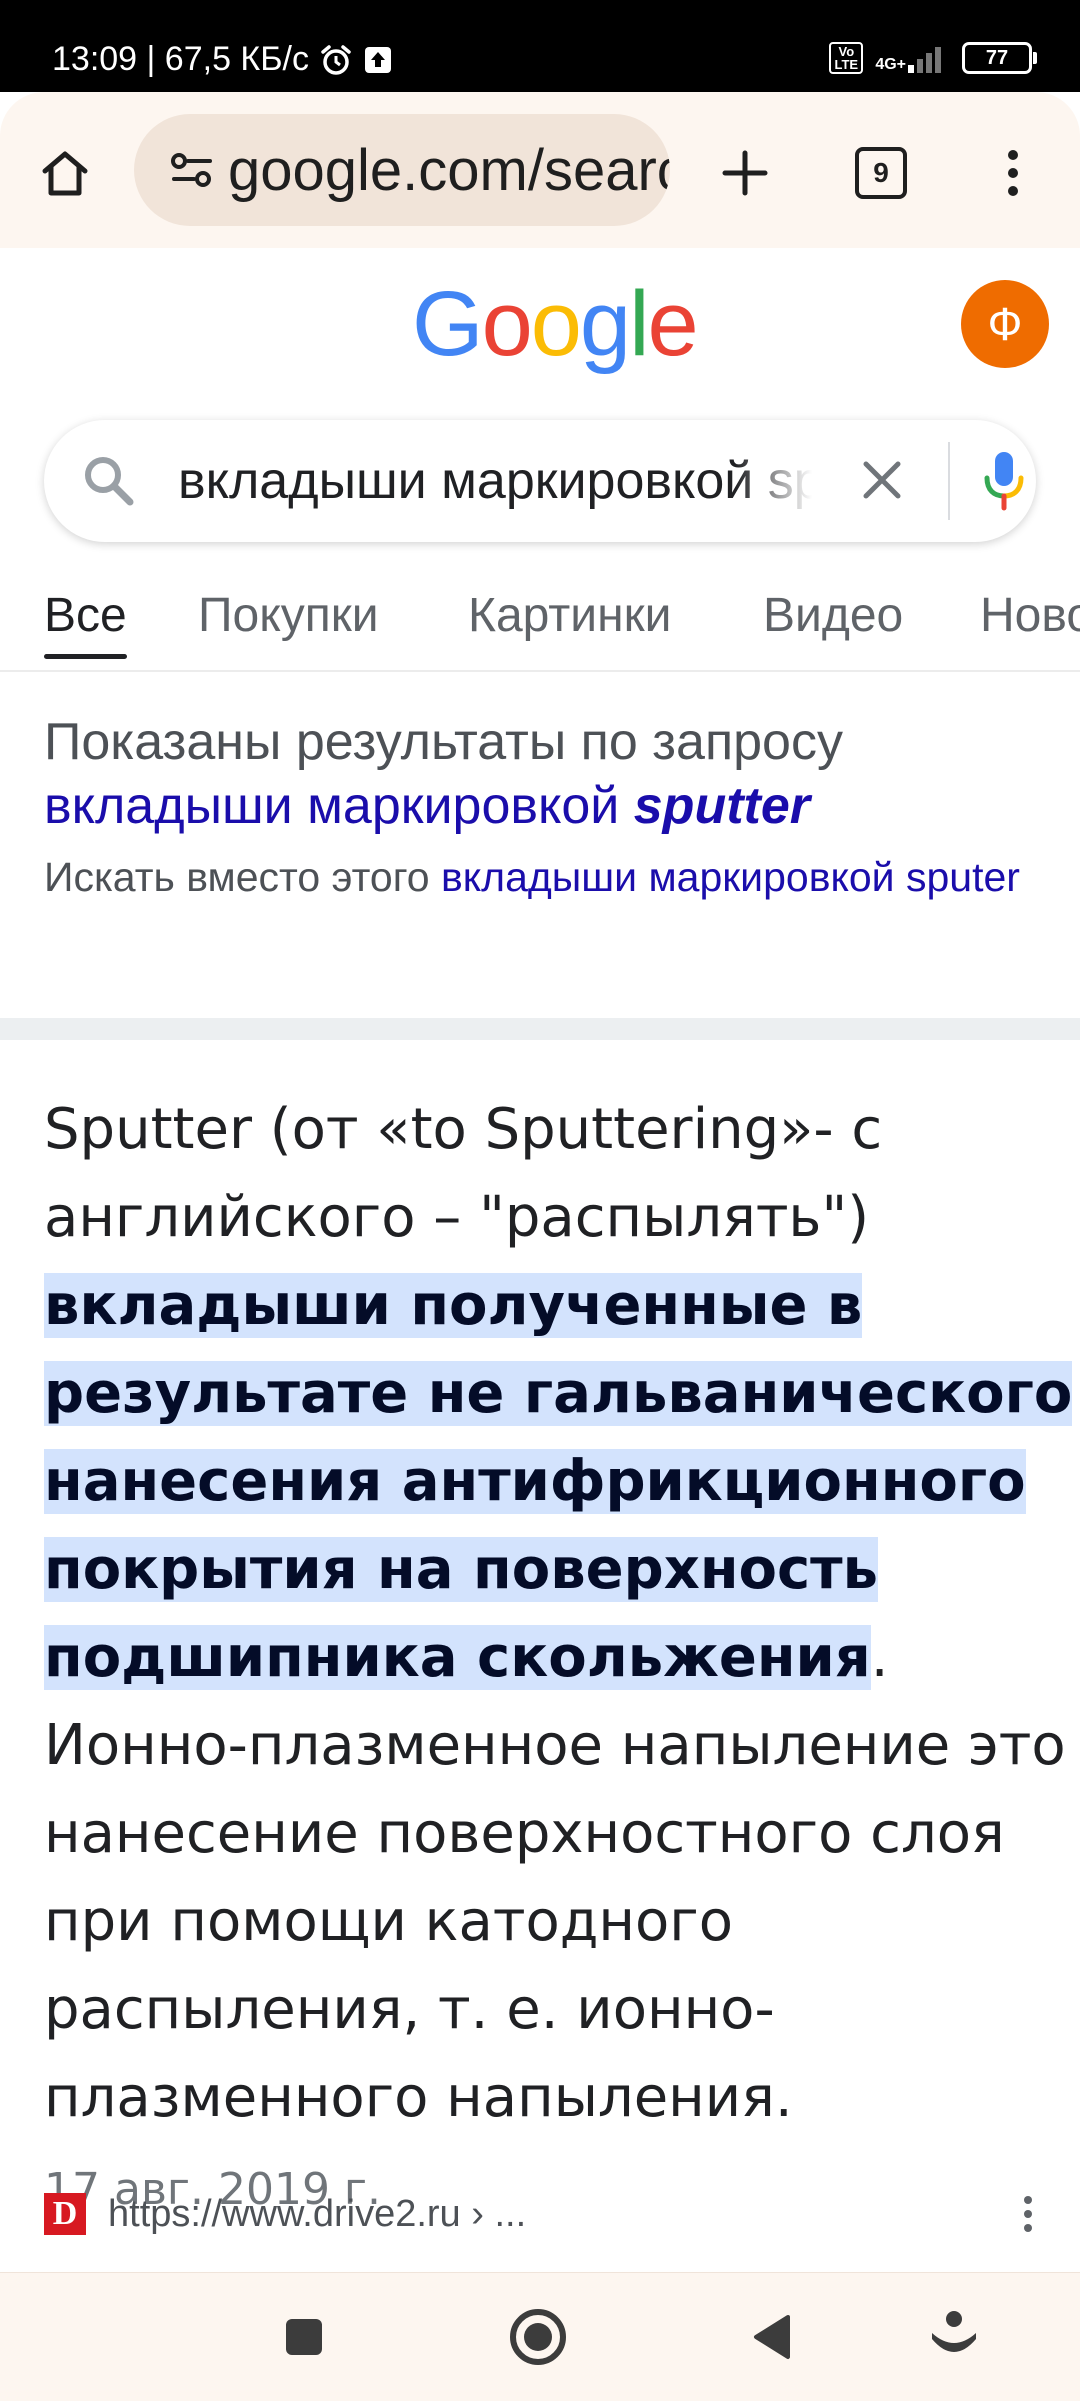 The height and width of the screenshot is (2401, 1080). I want to click on avatar-letter: Ф, so click(1005, 324).